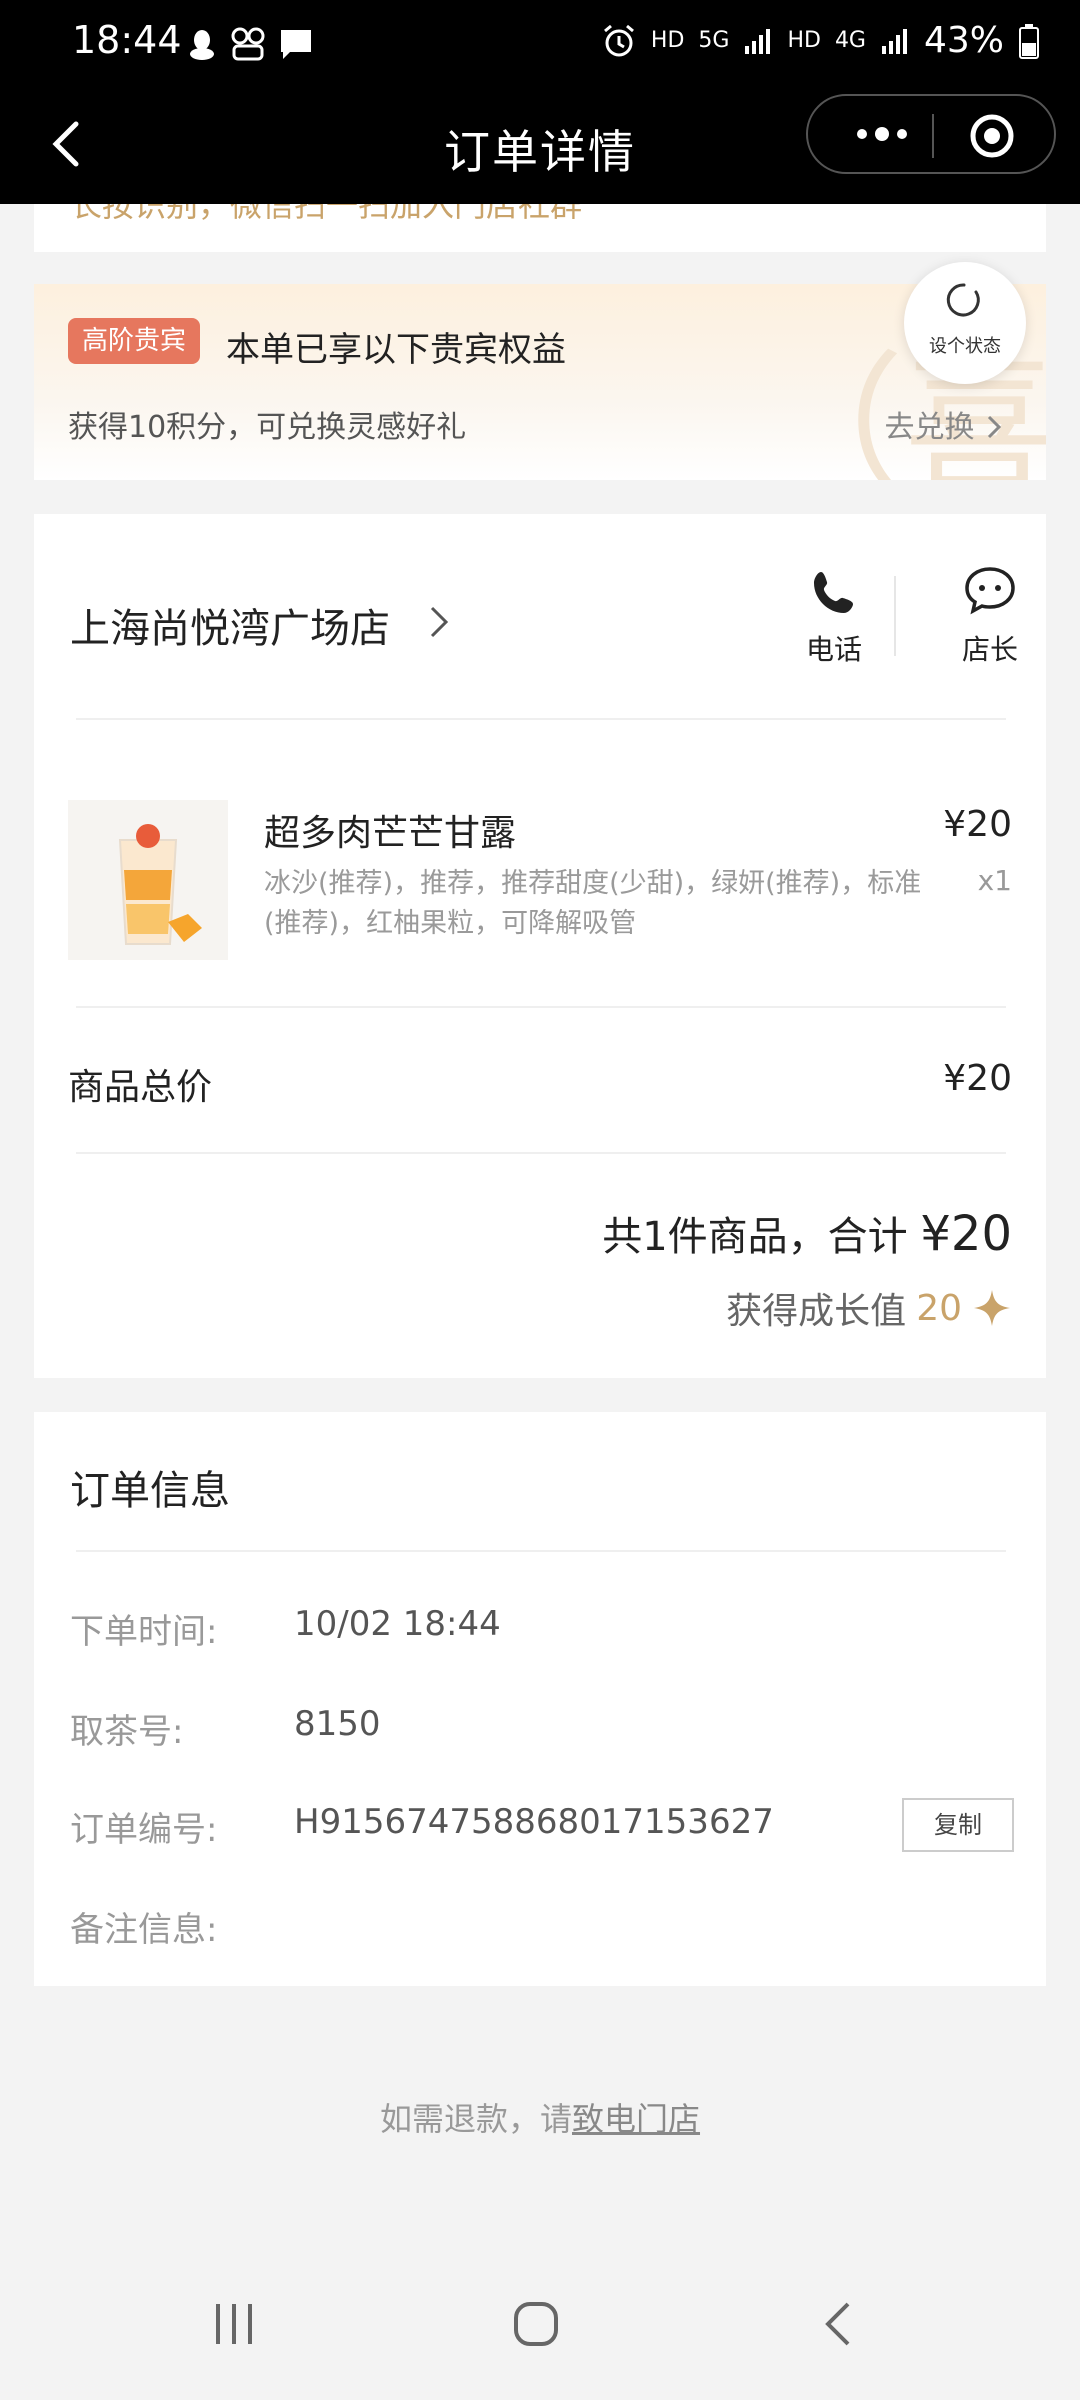  What do you see at coordinates (804, 40) in the screenshot?
I see `hd-label-2: HD` at bounding box center [804, 40].